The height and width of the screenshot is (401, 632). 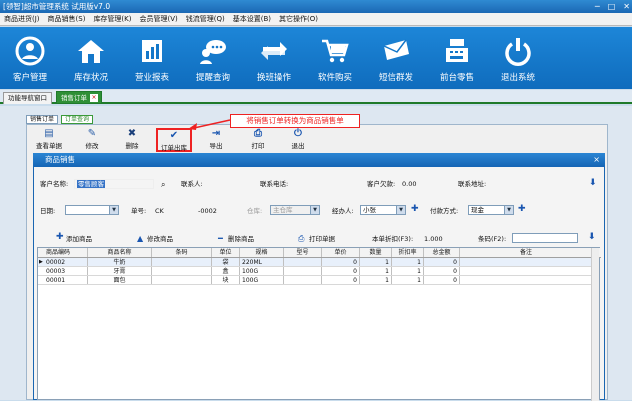 What do you see at coordinates (140, 238) in the screenshot?
I see `edit-goods-icon: ▲` at bounding box center [140, 238].